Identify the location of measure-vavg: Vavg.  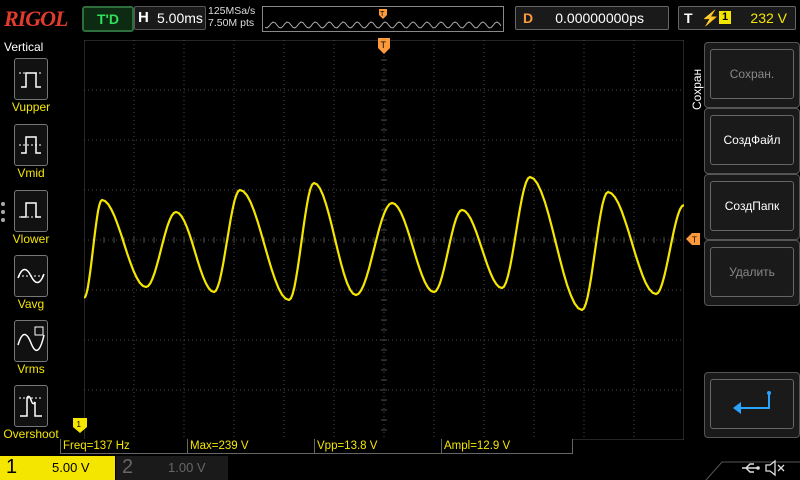
(30, 286).